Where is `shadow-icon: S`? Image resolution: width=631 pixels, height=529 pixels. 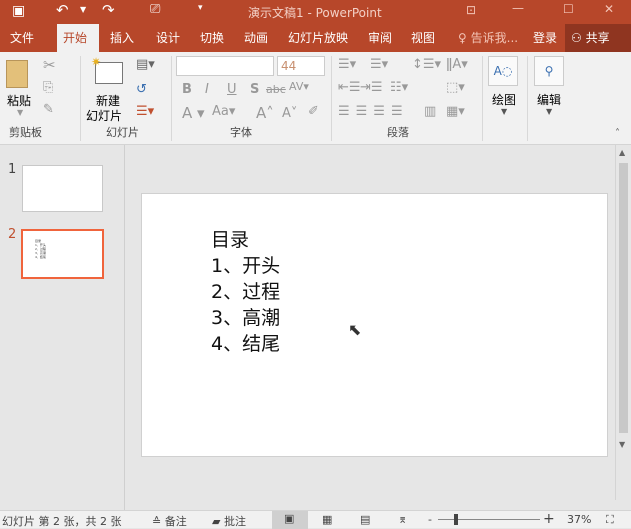 shadow-icon: S is located at coordinates (254, 89).